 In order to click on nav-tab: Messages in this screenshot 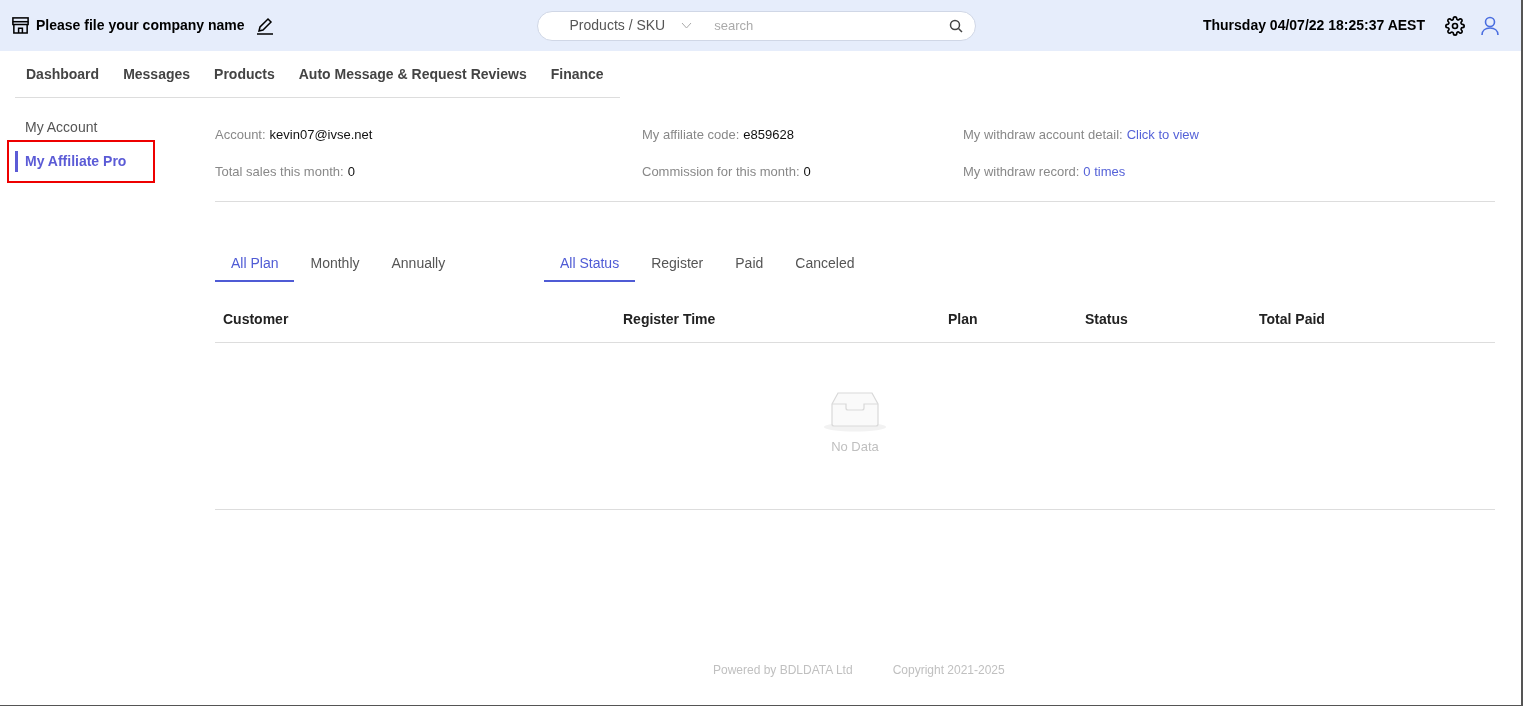, I will do `click(157, 74)`.